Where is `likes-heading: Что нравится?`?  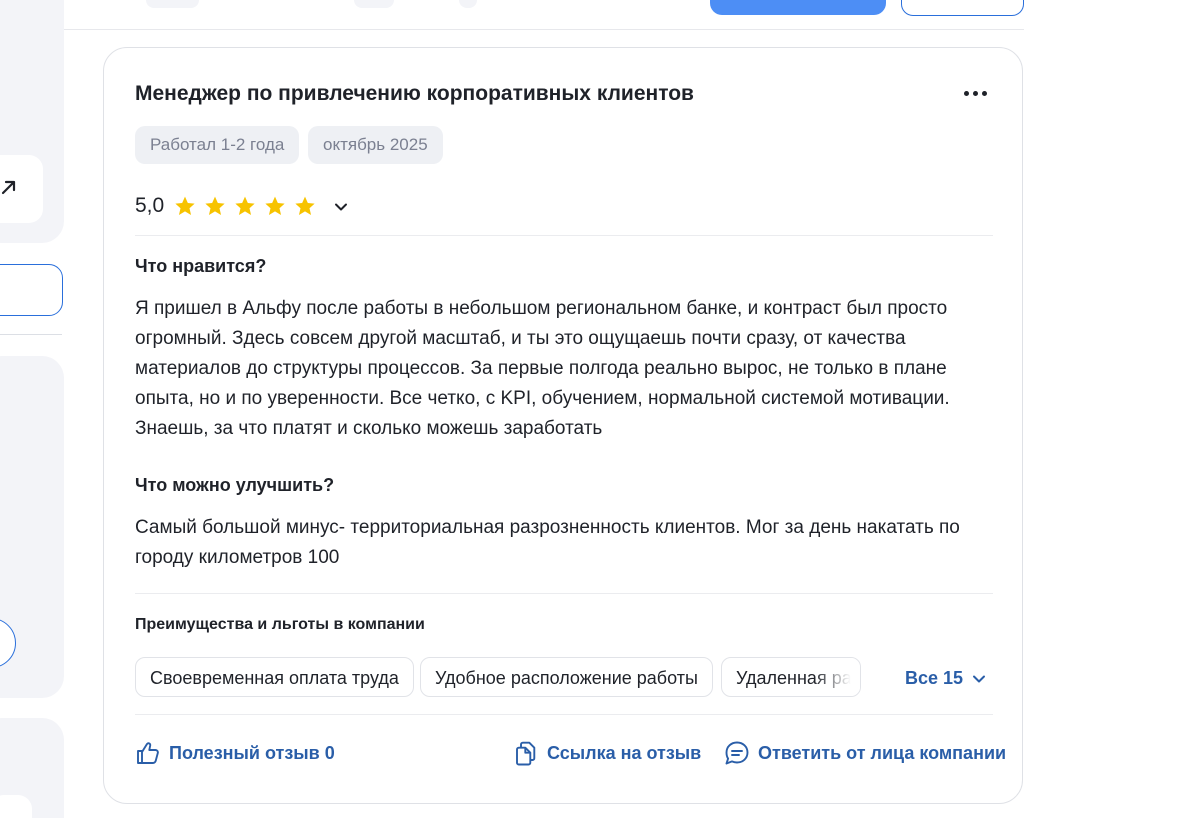
likes-heading: Что нравится? is located at coordinates (201, 266).